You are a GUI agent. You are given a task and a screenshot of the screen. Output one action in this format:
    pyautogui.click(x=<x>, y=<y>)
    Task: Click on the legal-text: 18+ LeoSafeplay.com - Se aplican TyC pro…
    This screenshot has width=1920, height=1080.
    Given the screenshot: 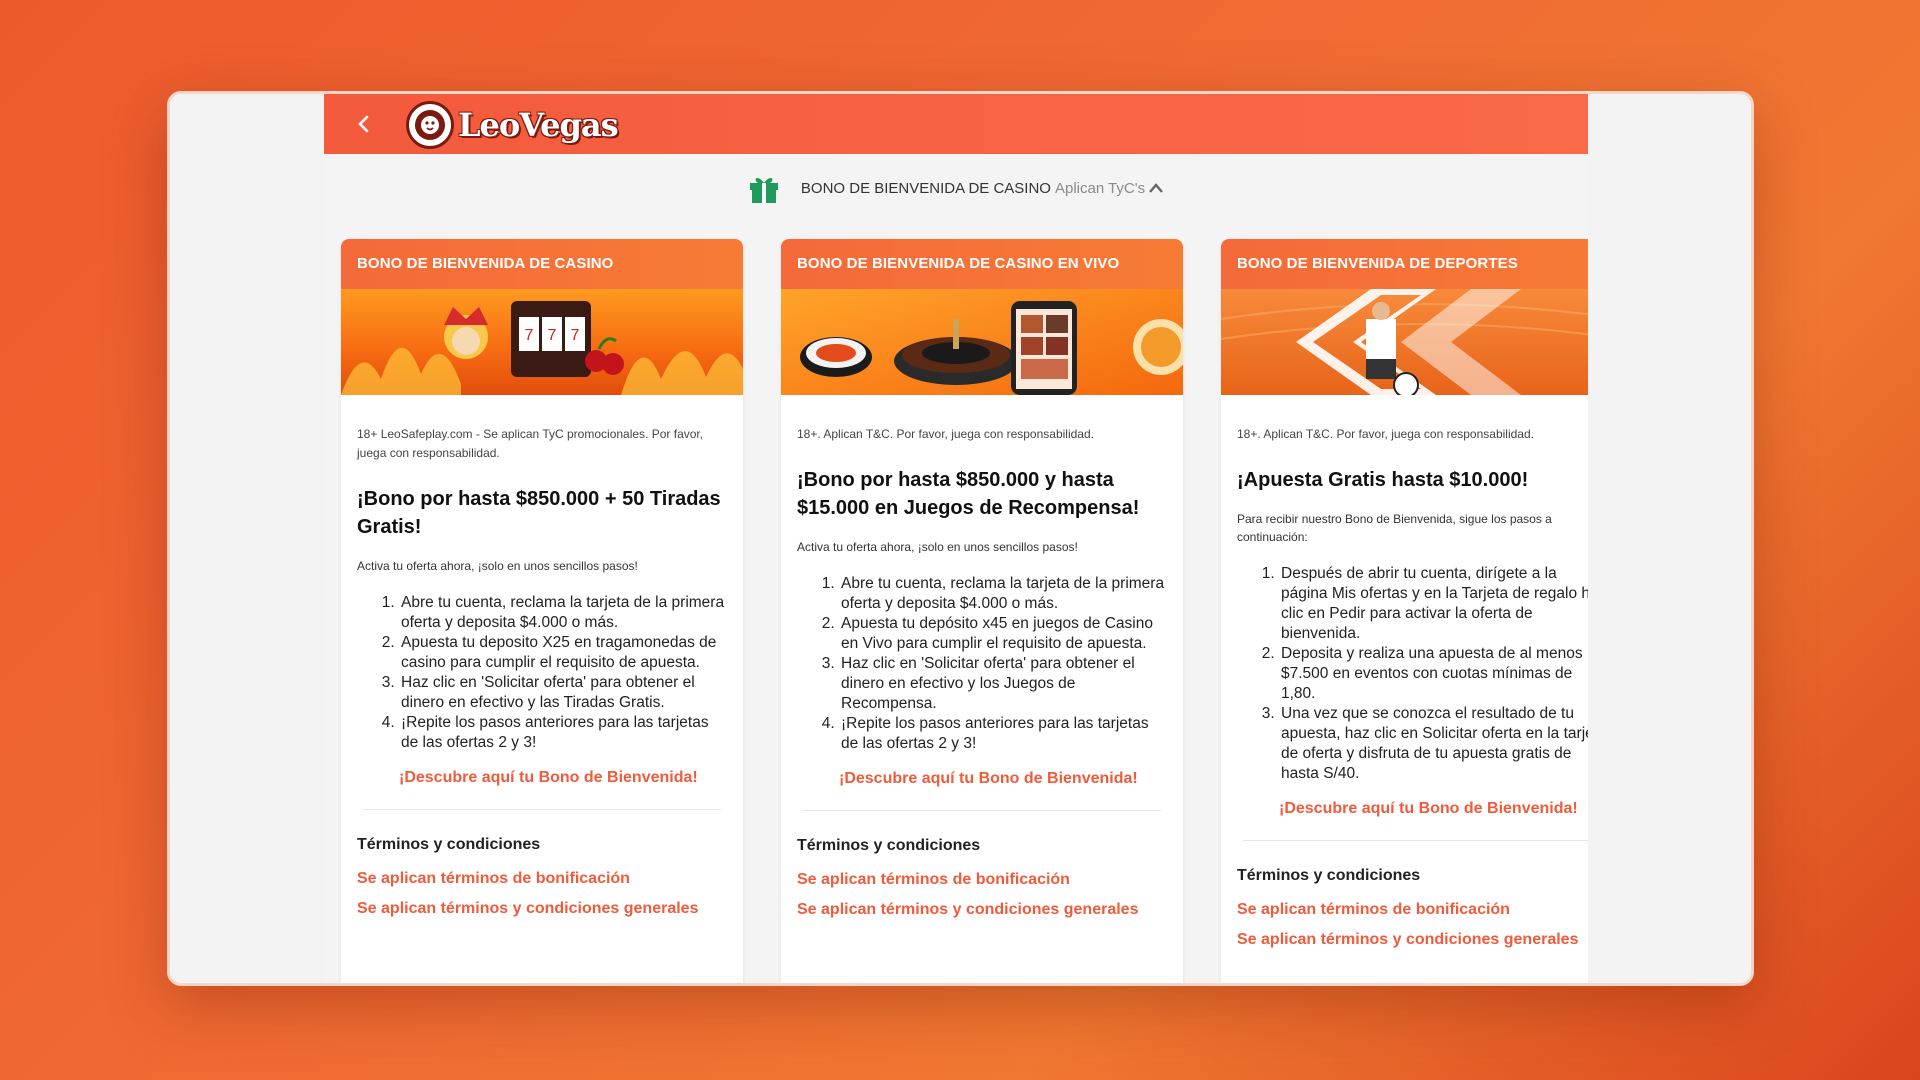 What is the action you would take?
    pyautogui.click(x=530, y=443)
    